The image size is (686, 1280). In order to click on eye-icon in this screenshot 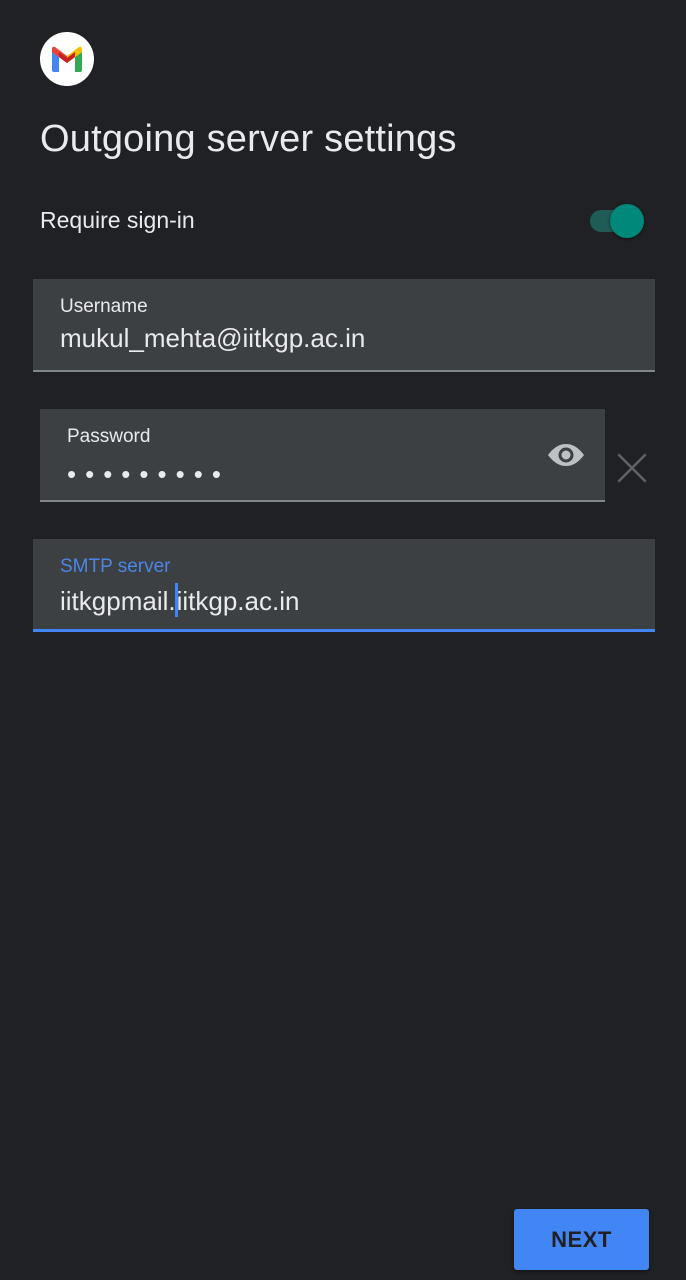, I will do `click(566, 455)`.